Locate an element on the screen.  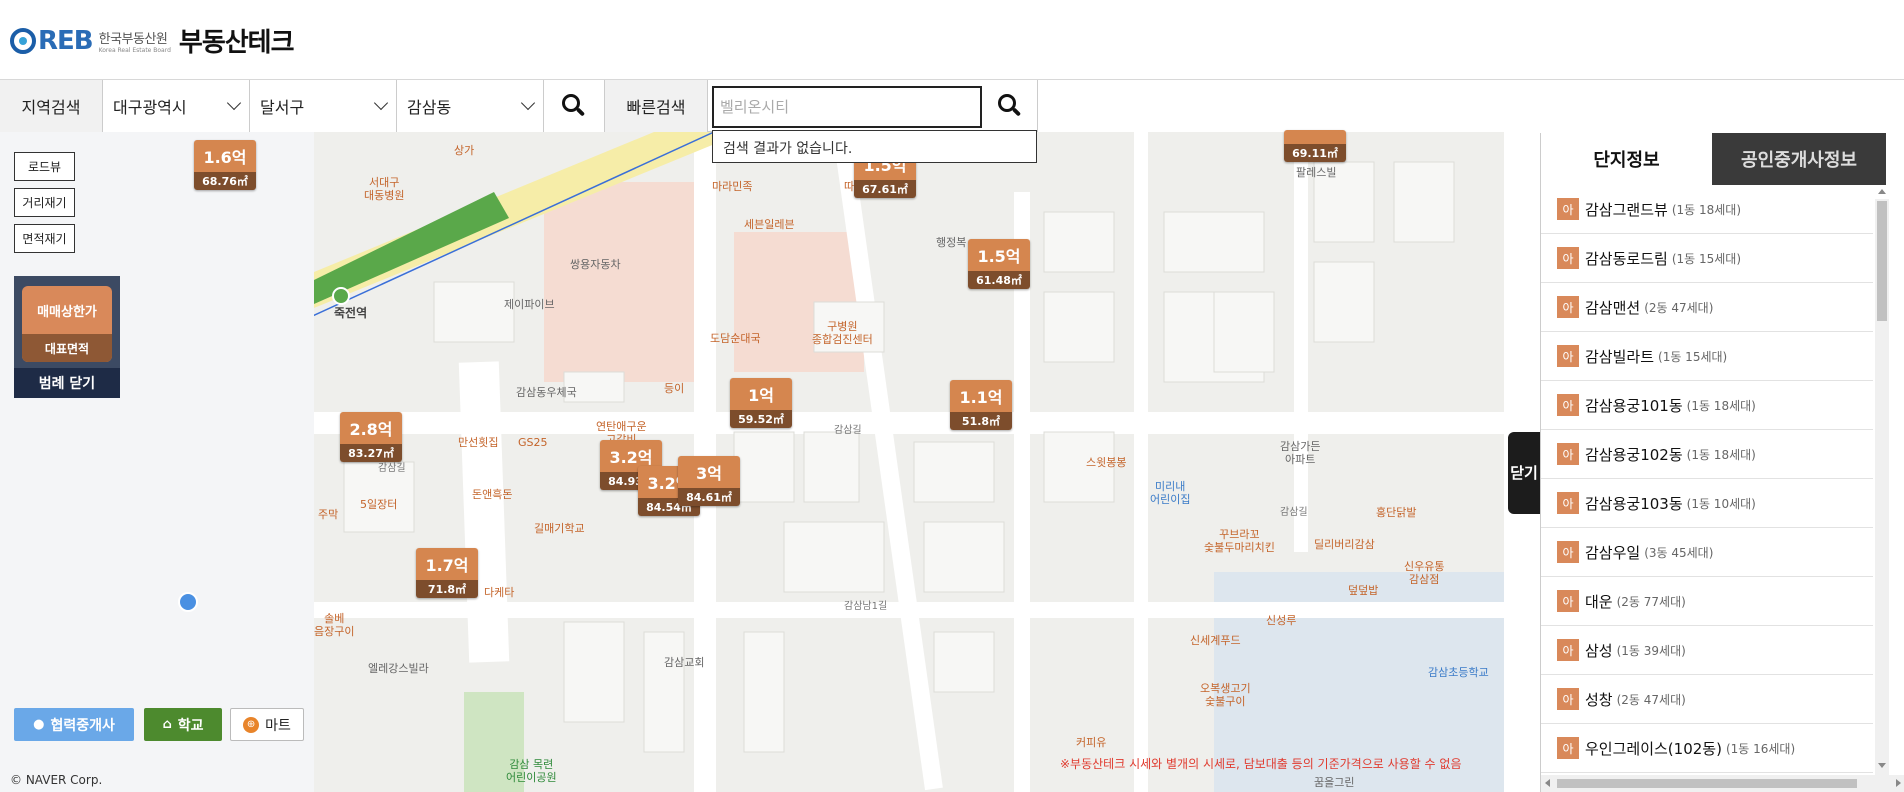
complex-name: 감삼용궁103동 is located at coordinates (1634, 503).